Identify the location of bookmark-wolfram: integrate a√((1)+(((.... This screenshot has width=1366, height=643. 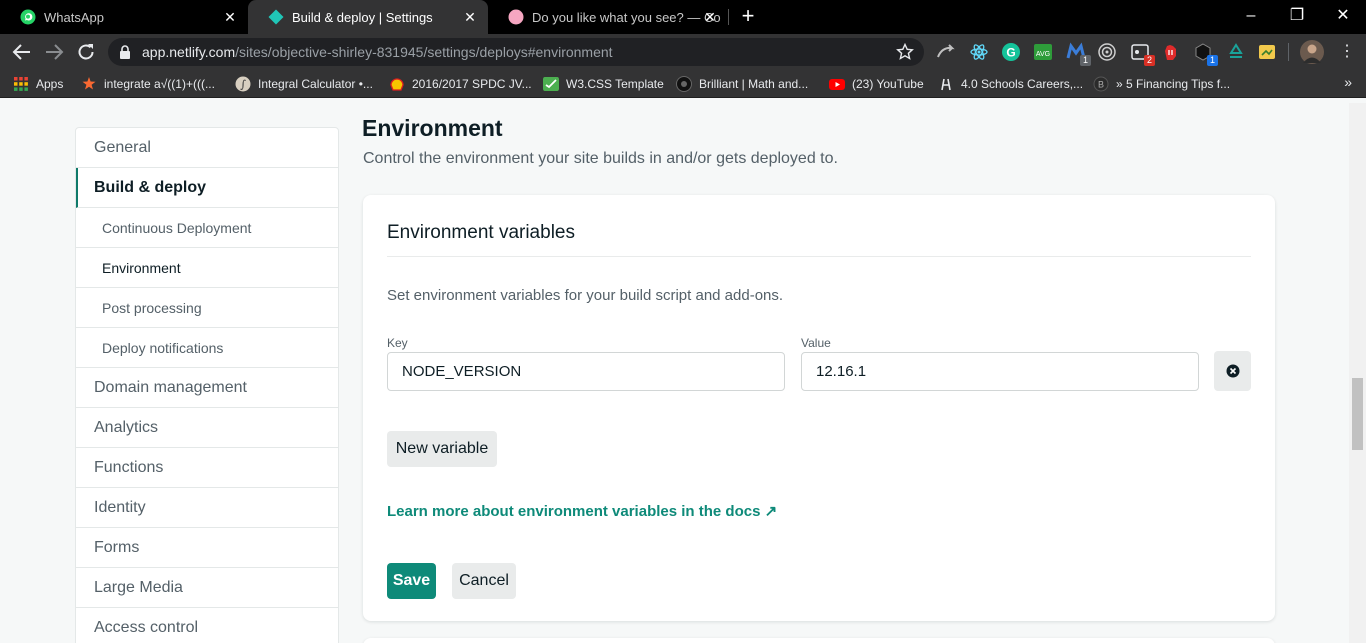
(148, 84).